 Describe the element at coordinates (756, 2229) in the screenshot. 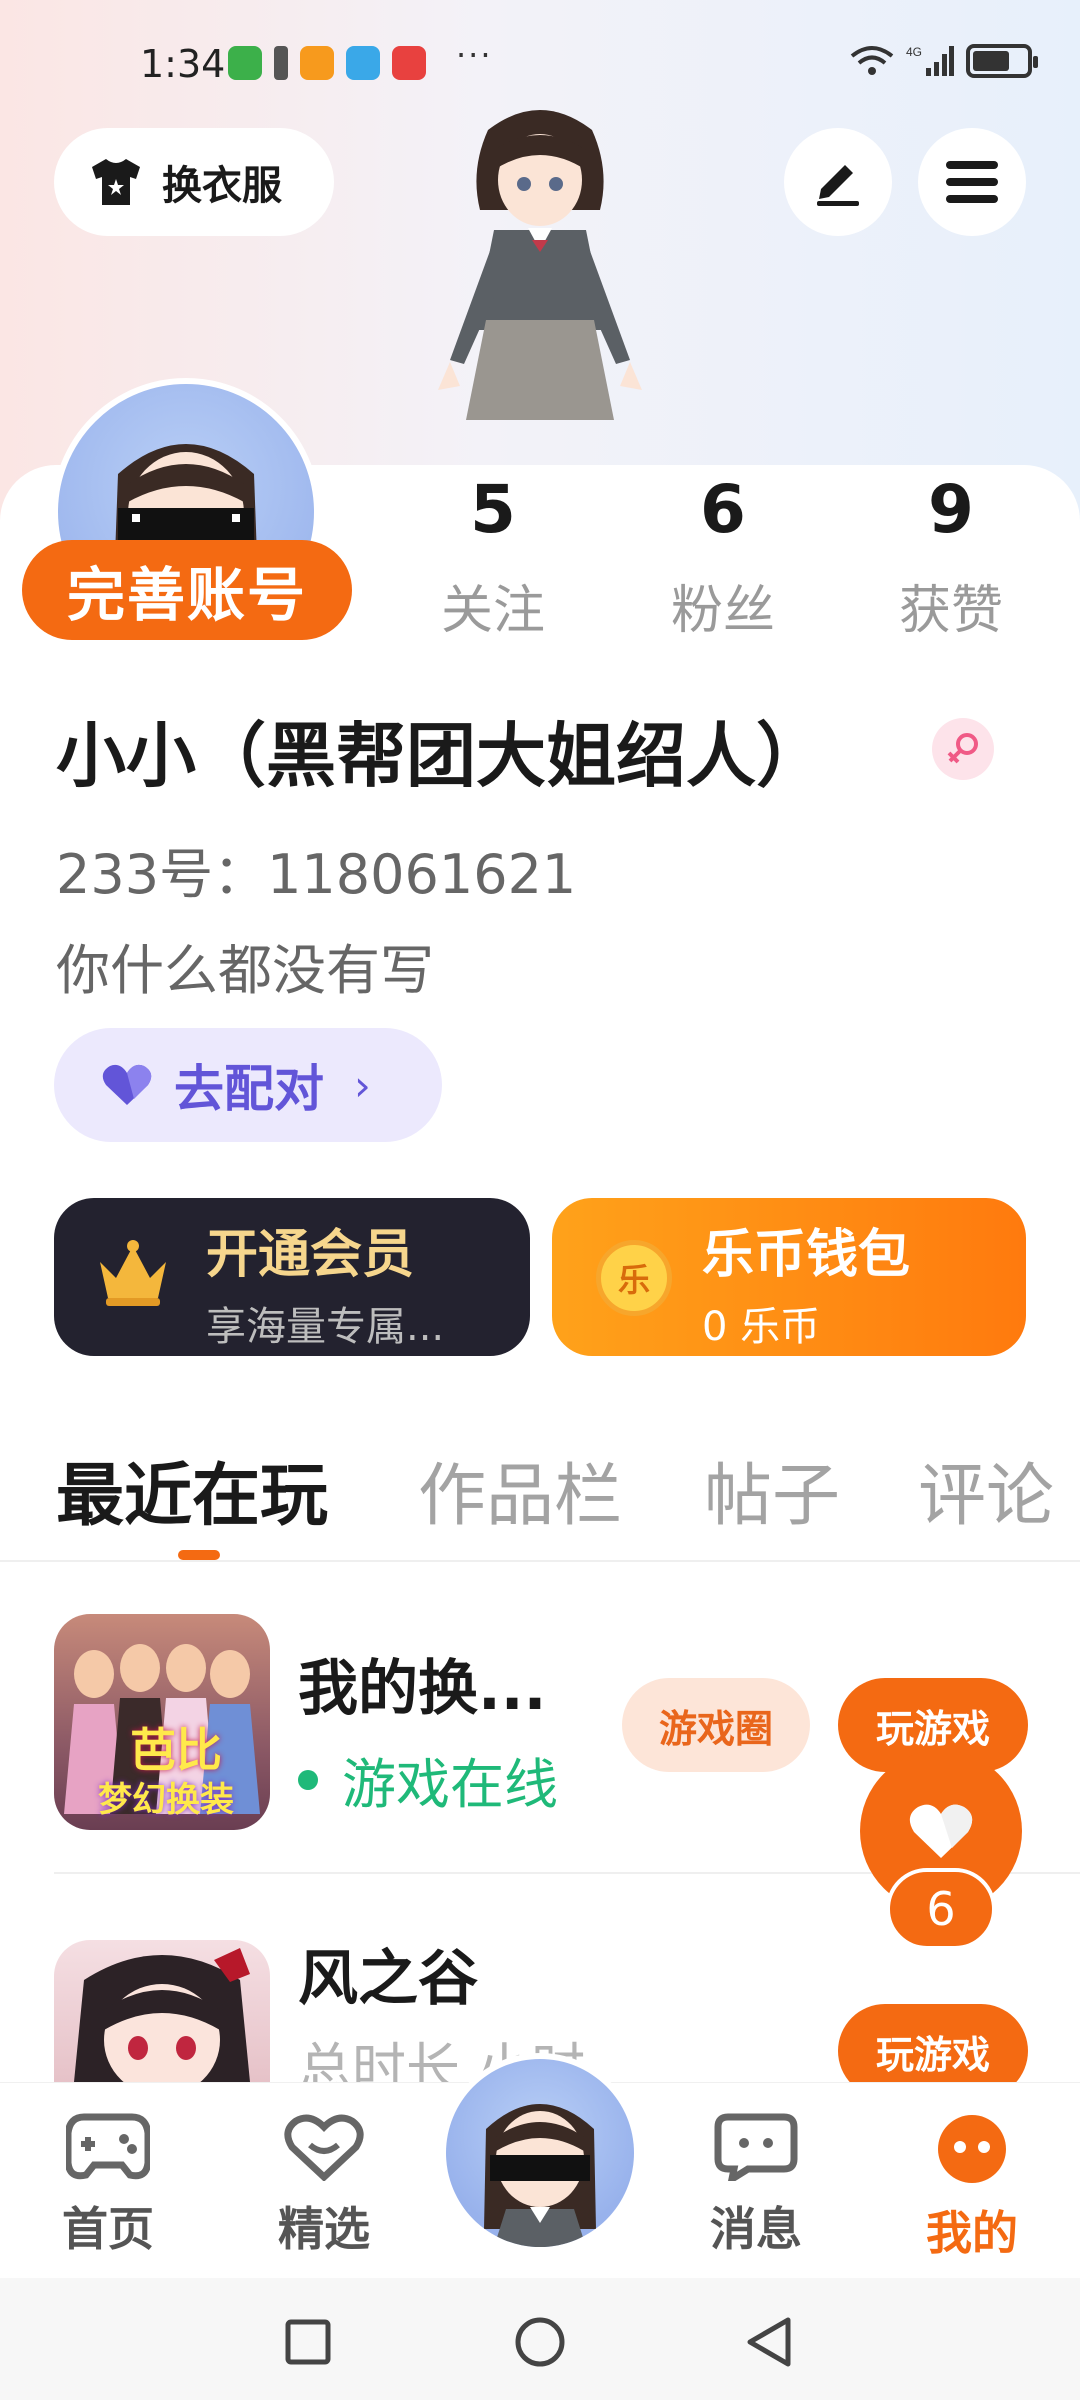

I see `nav-messages-label: 消息` at that location.